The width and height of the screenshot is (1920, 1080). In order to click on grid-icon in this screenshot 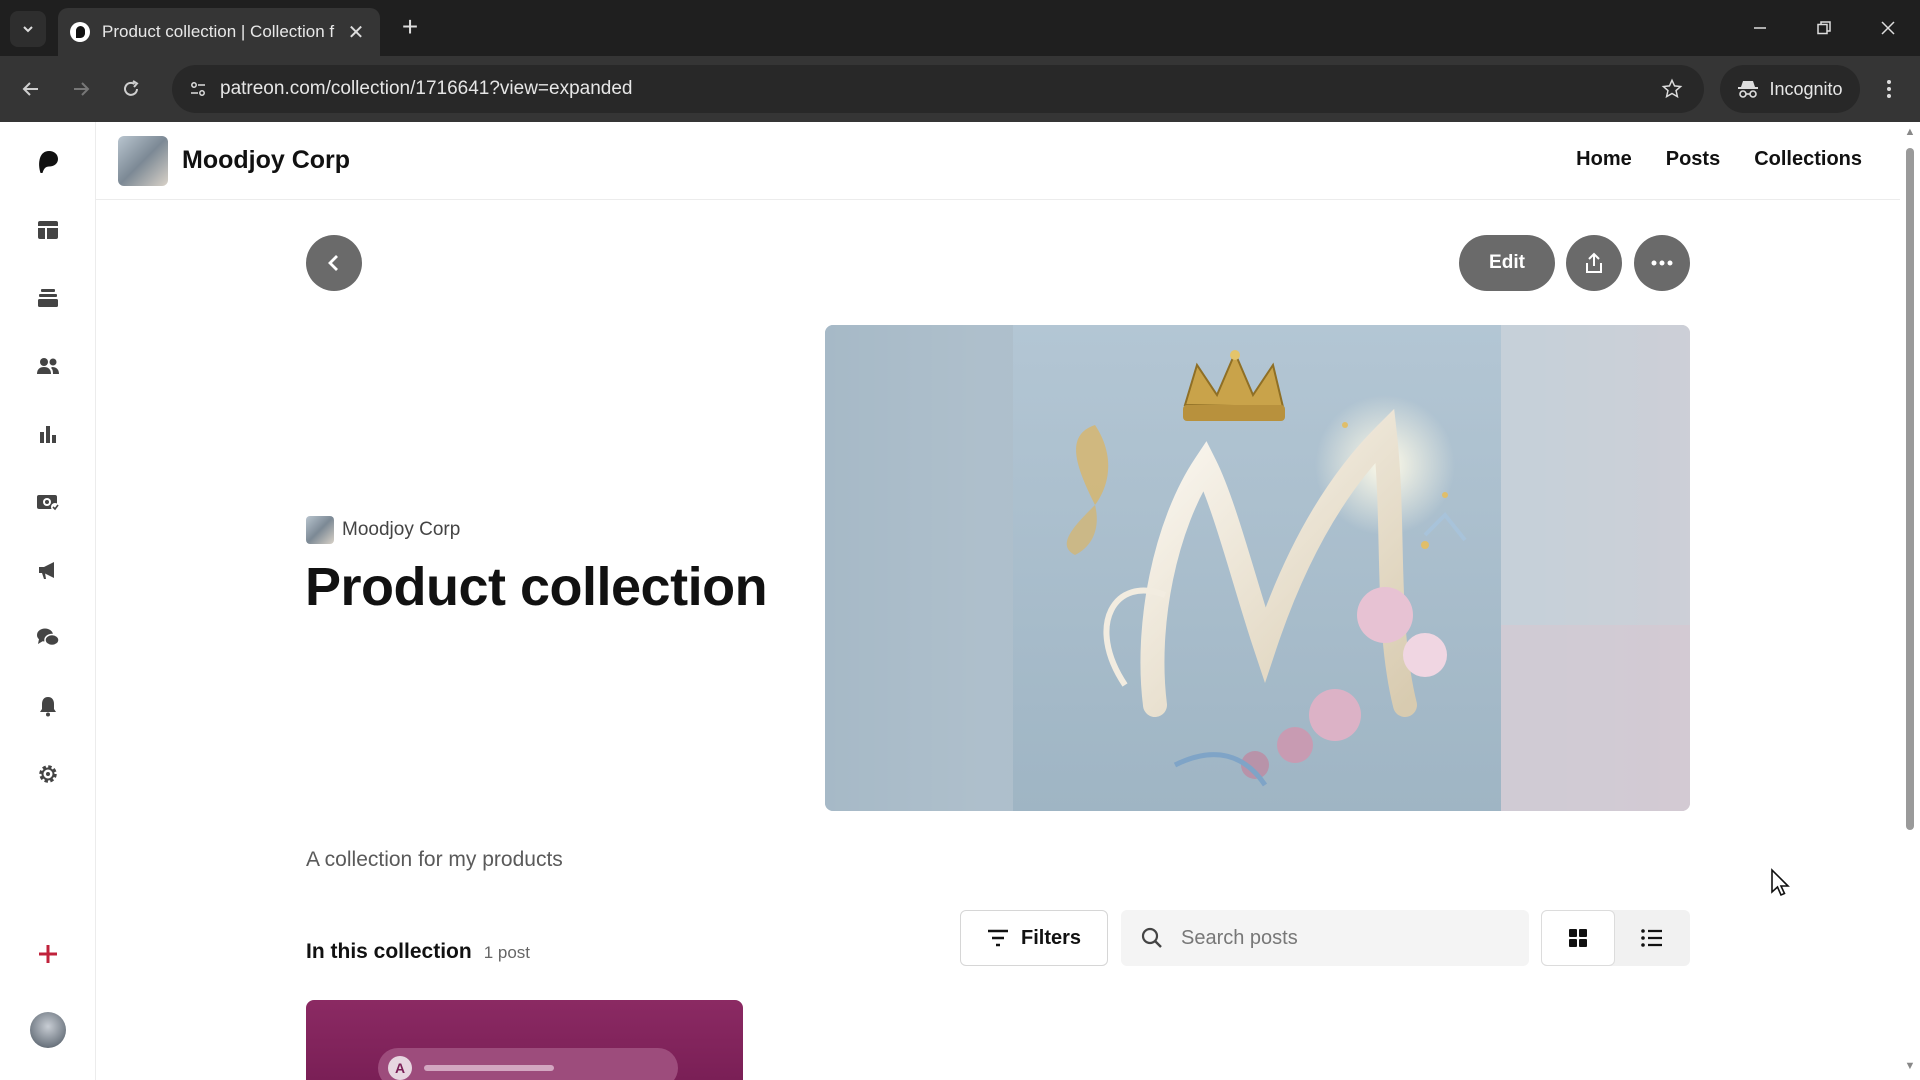, I will do `click(1578, 938)`.